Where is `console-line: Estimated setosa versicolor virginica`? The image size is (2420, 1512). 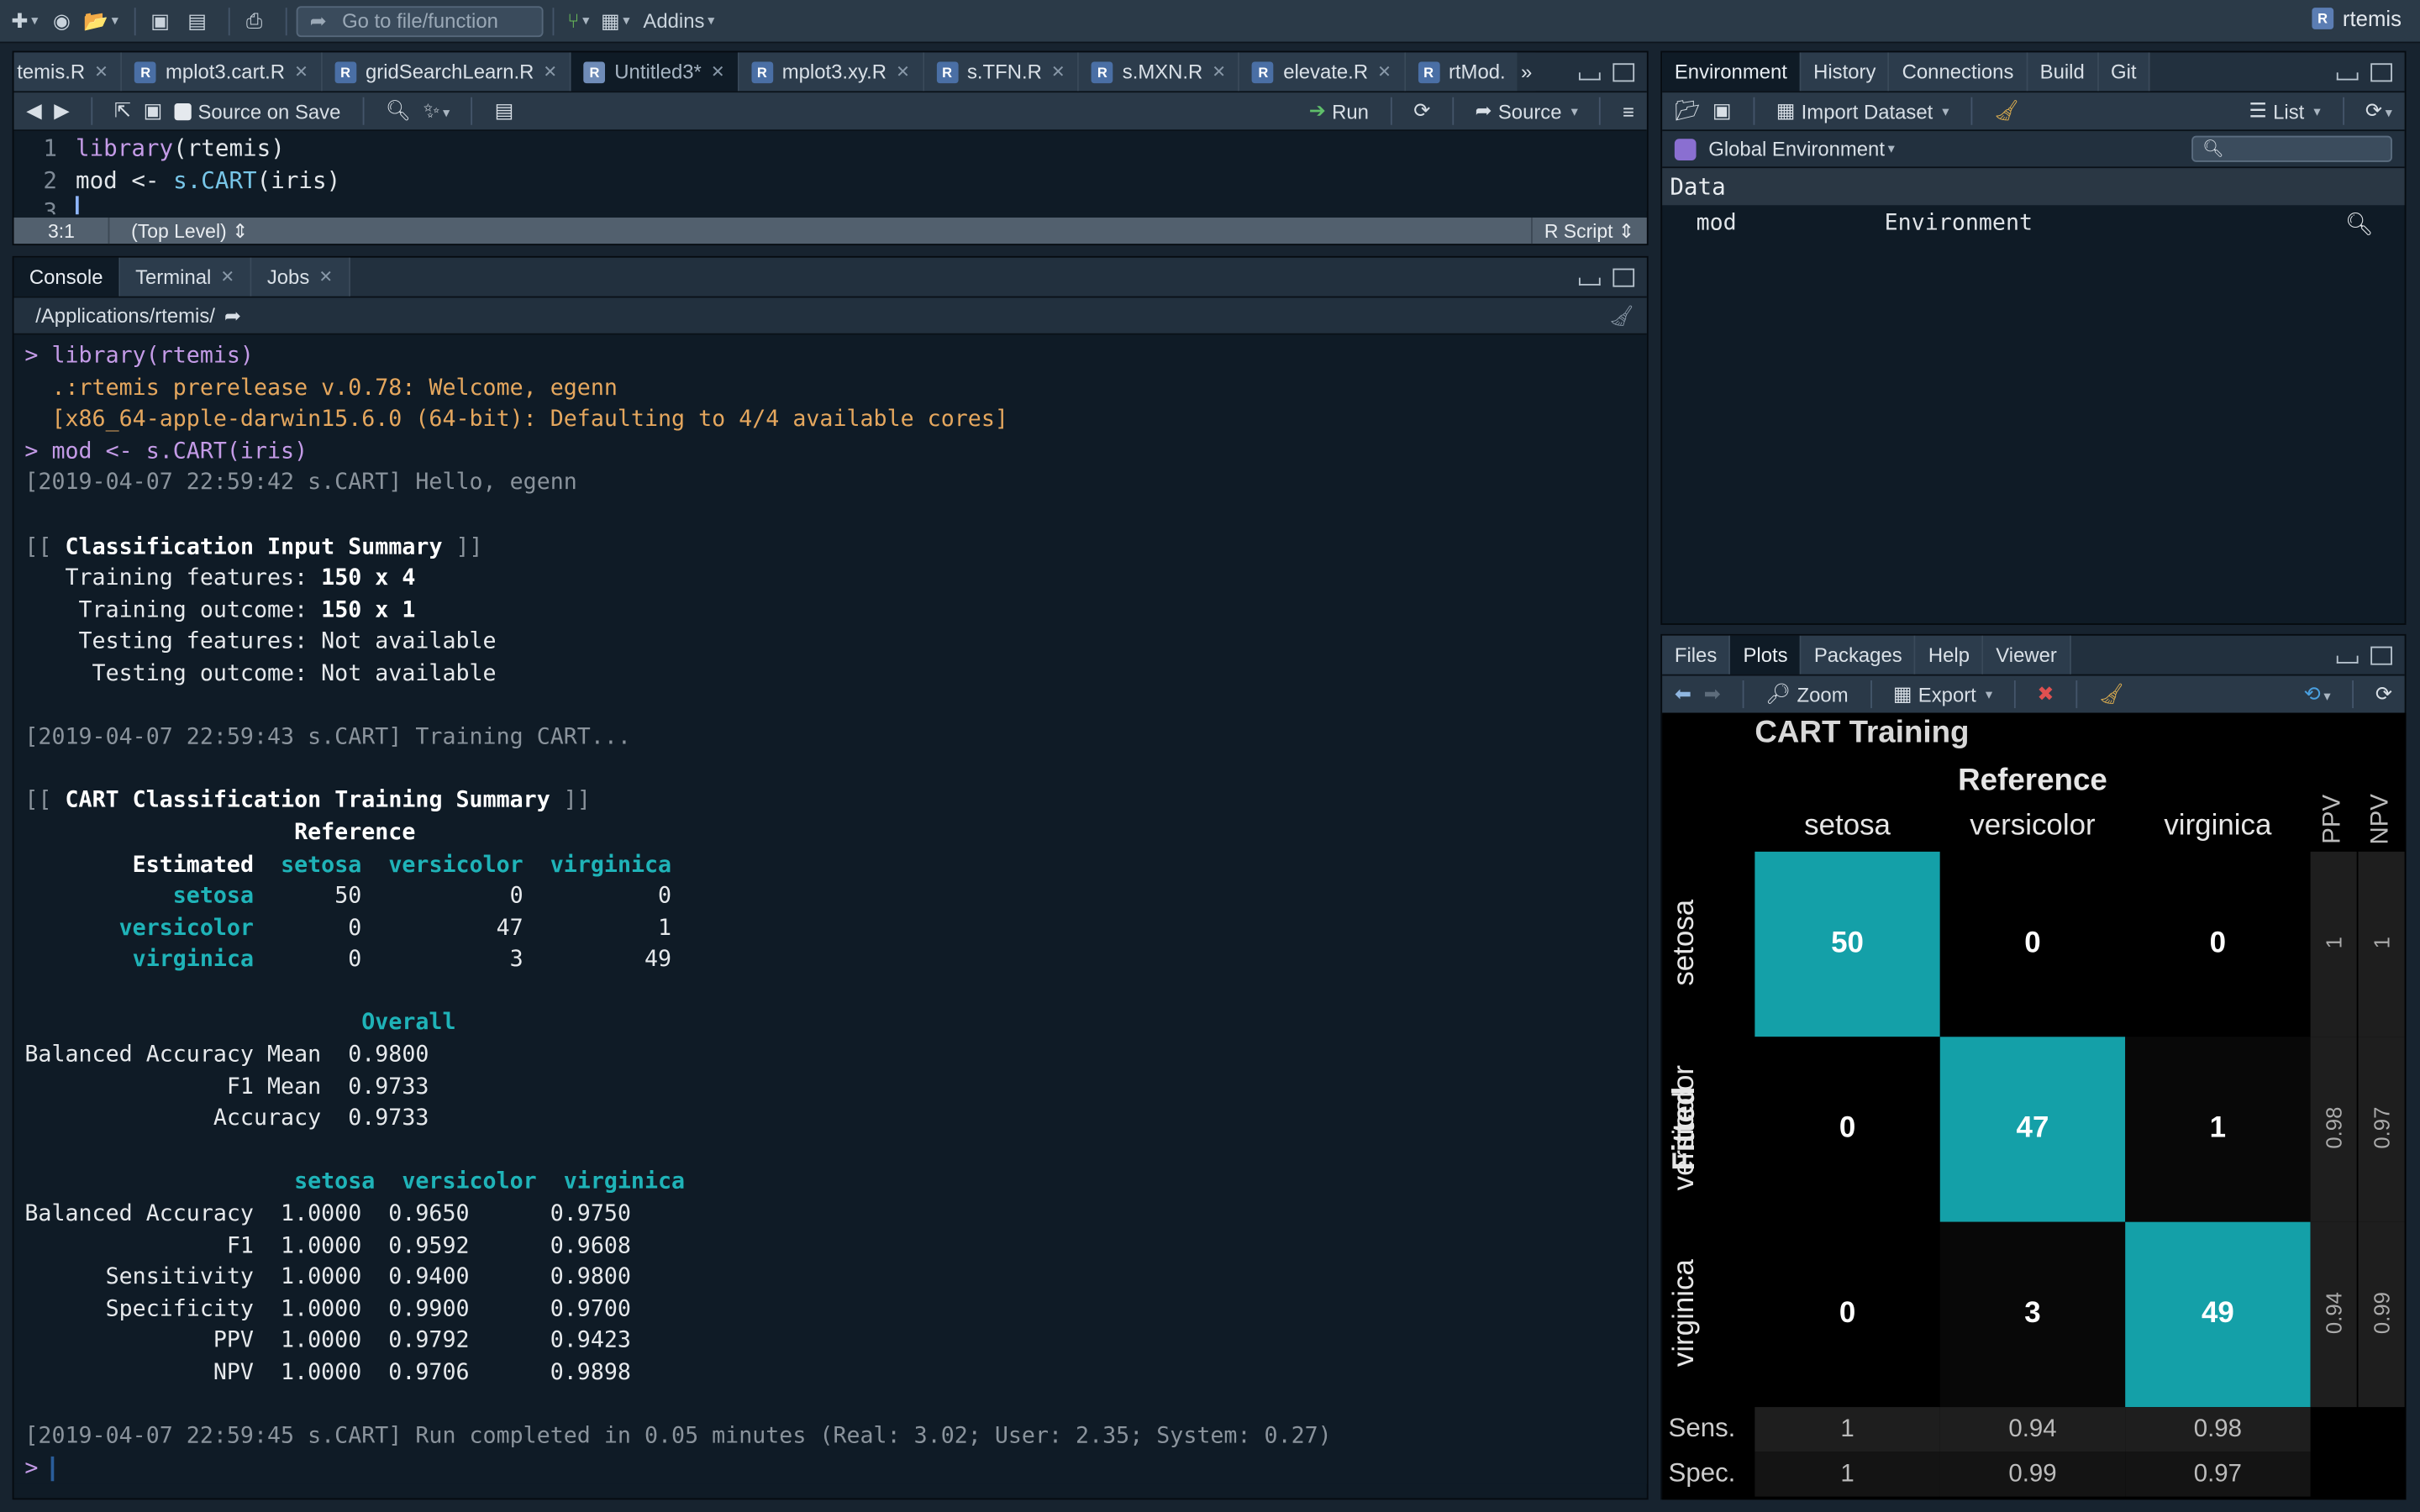 console-line: Estimated setosa versicolor virginica is located at coordinates (402, 865).